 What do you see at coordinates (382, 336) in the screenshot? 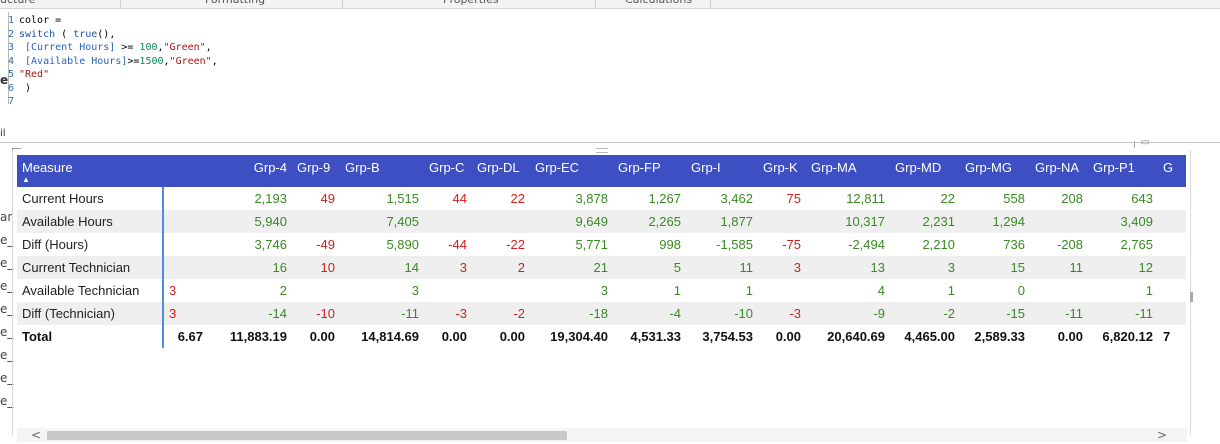
I see `total-cell: 14,814.69` at bounding box center [382, 336].